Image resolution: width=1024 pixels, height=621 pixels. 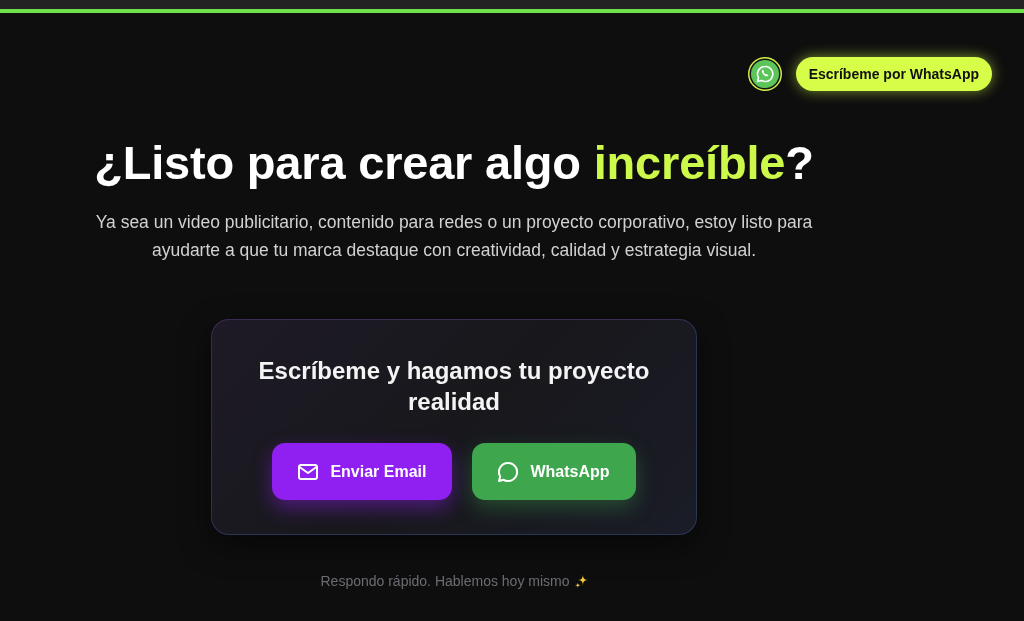 I want to click on email-button: Enviar Email, so click(x=362, y=471).